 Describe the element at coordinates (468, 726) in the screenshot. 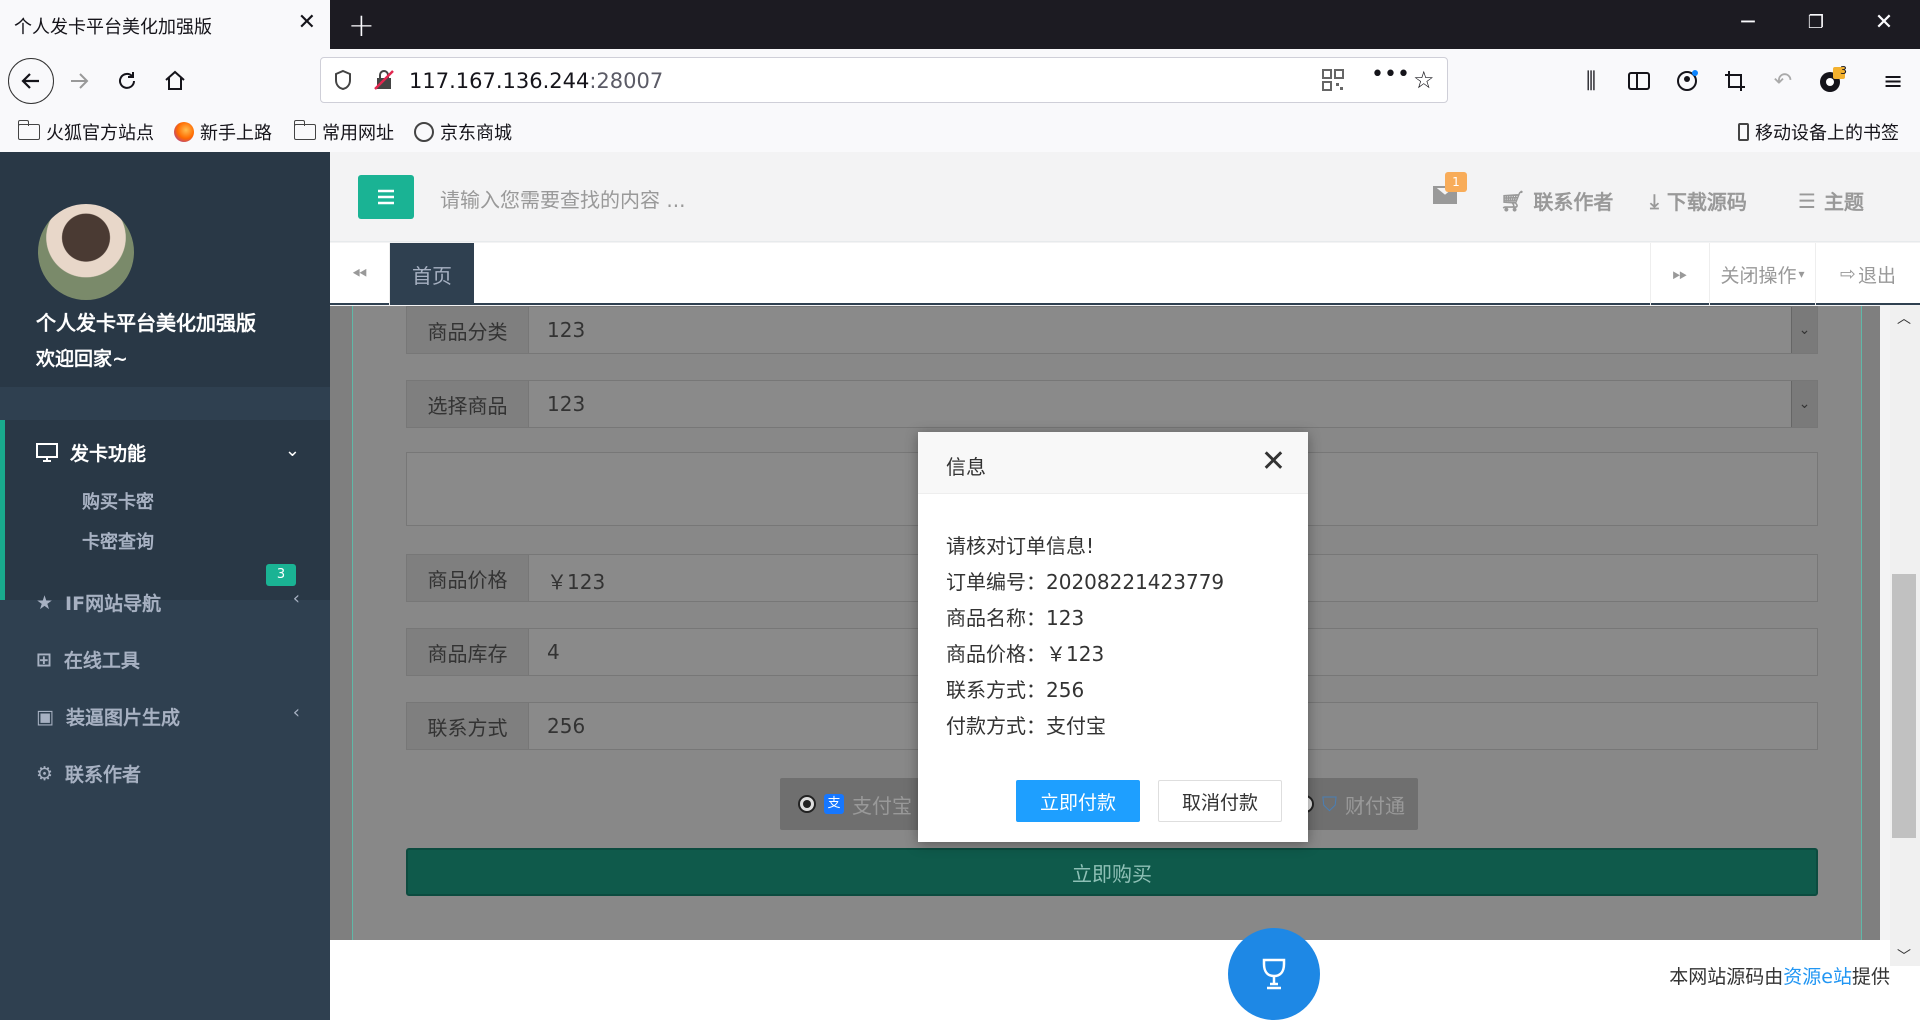

I see `contact-label: 联系方式` at that location.